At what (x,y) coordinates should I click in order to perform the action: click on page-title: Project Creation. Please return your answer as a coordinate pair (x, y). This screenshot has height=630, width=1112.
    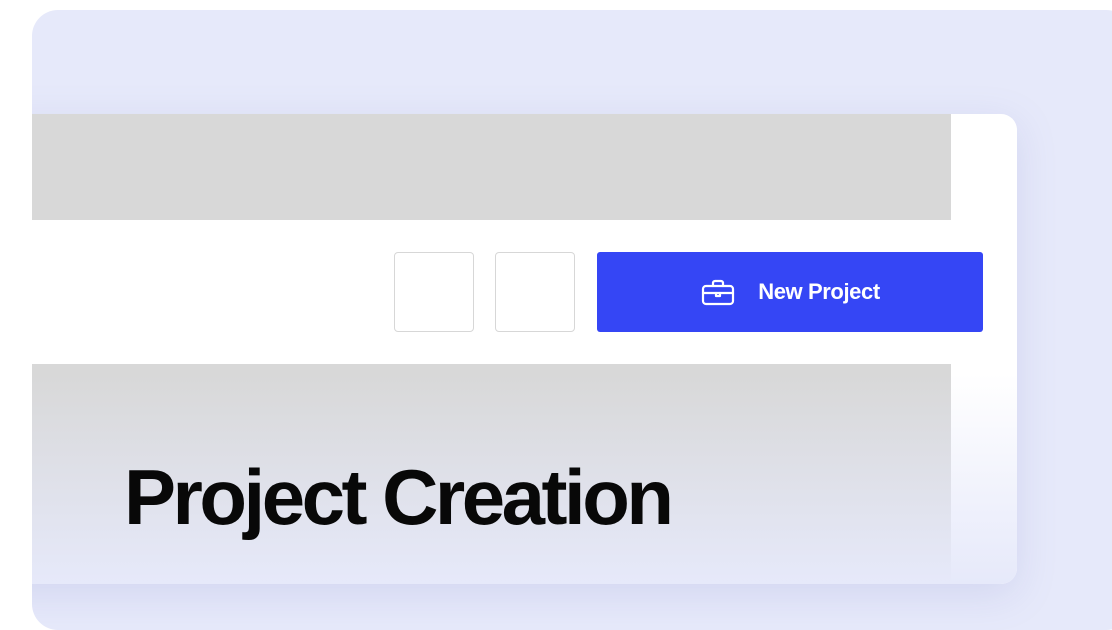
    Looking at the image, I should click on (399, 497).